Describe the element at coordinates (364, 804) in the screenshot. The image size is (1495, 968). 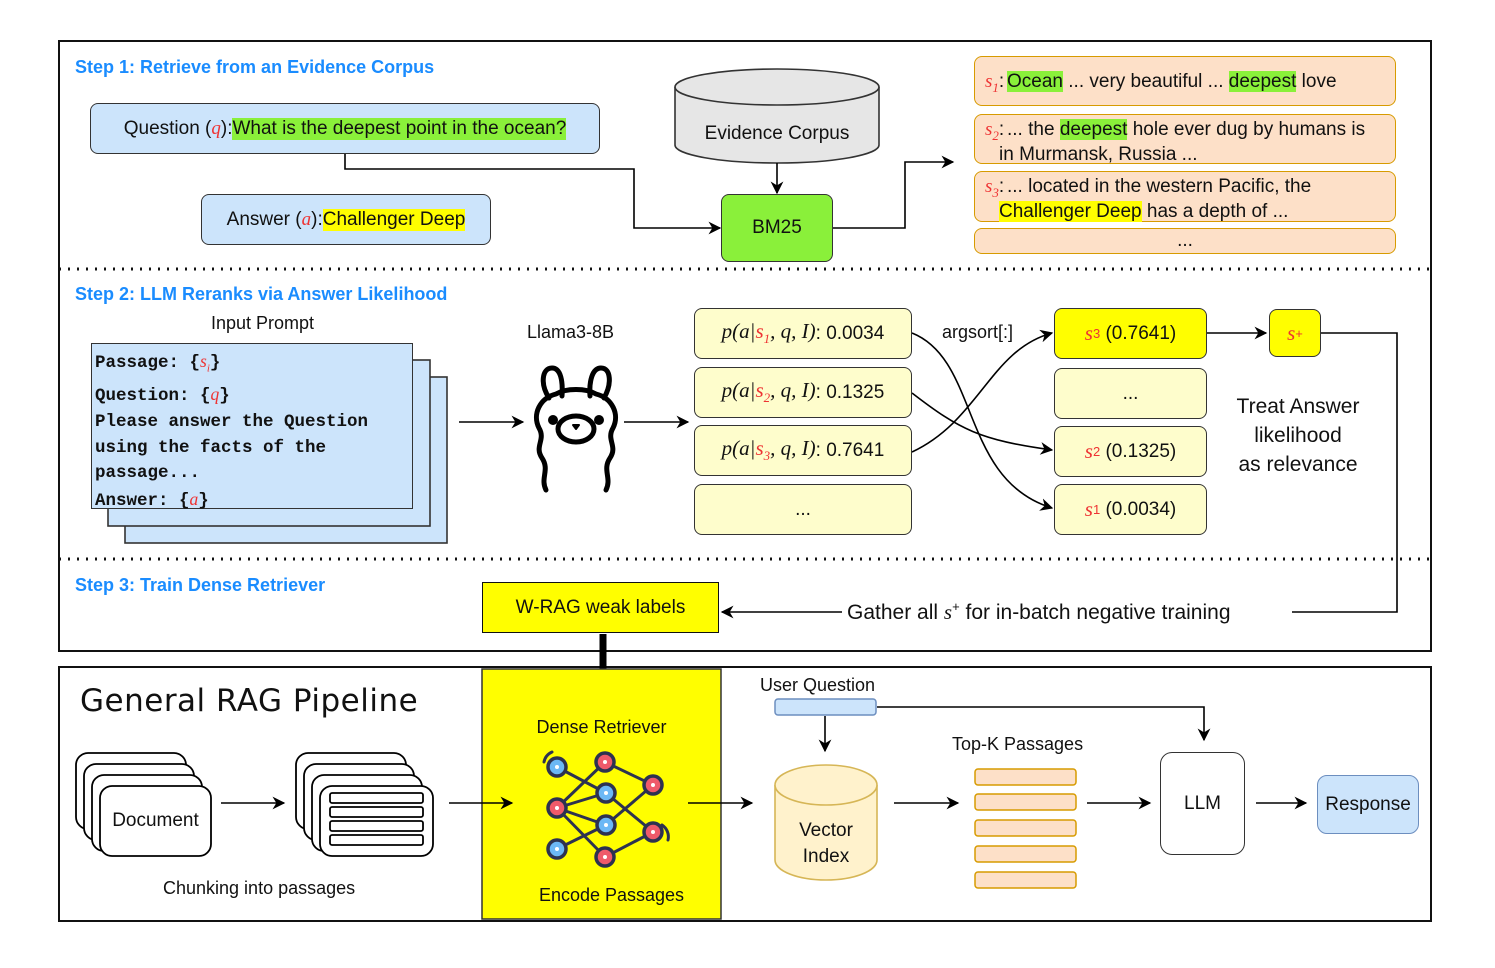
I see `chunked-passages-icon` at that location.